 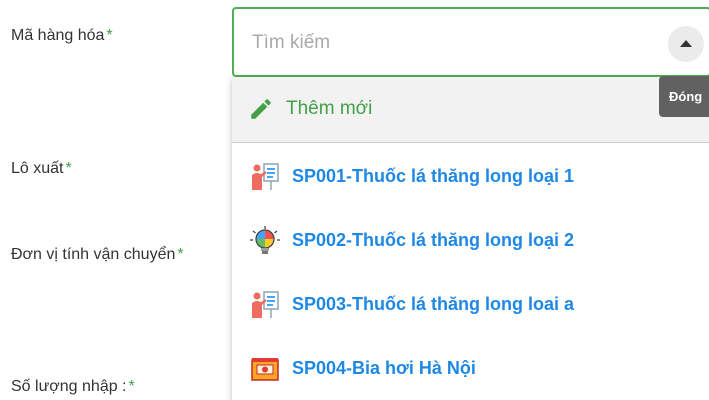 What do you see at coordinates (329, 108) in the screenshot?
I see `add-new-label: Thêm mới` at bounding box center [329, 108].